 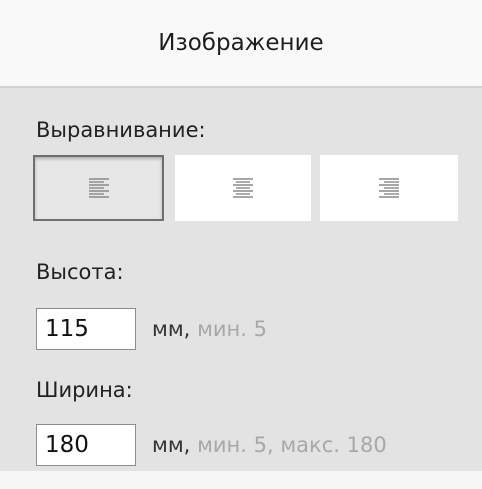 What do you see at coordinates (232, 329) in the screenshot?
I see `height-min-text: мин. 5` at bounding box center [232, 329].